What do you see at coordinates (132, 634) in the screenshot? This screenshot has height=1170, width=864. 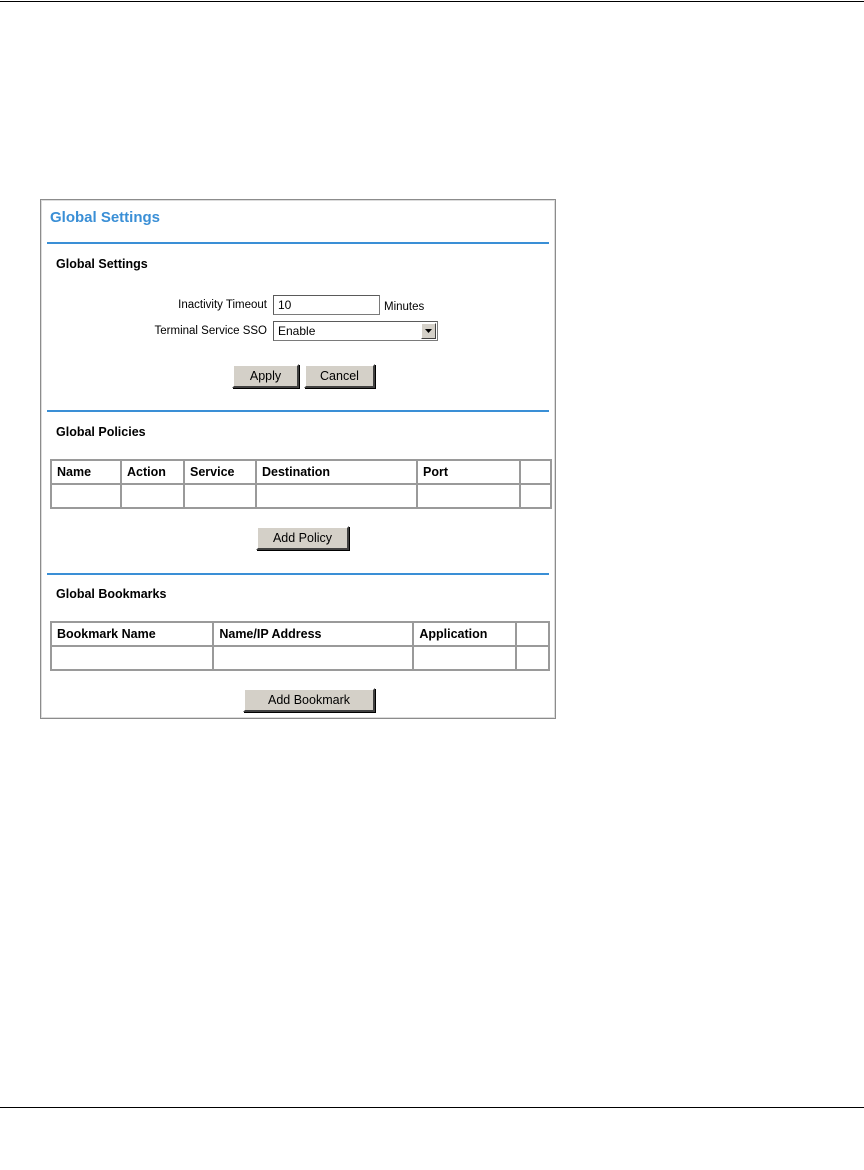 I see `column-header-bookmark-name: Bookmark Name` at bounding box center [132, 634].